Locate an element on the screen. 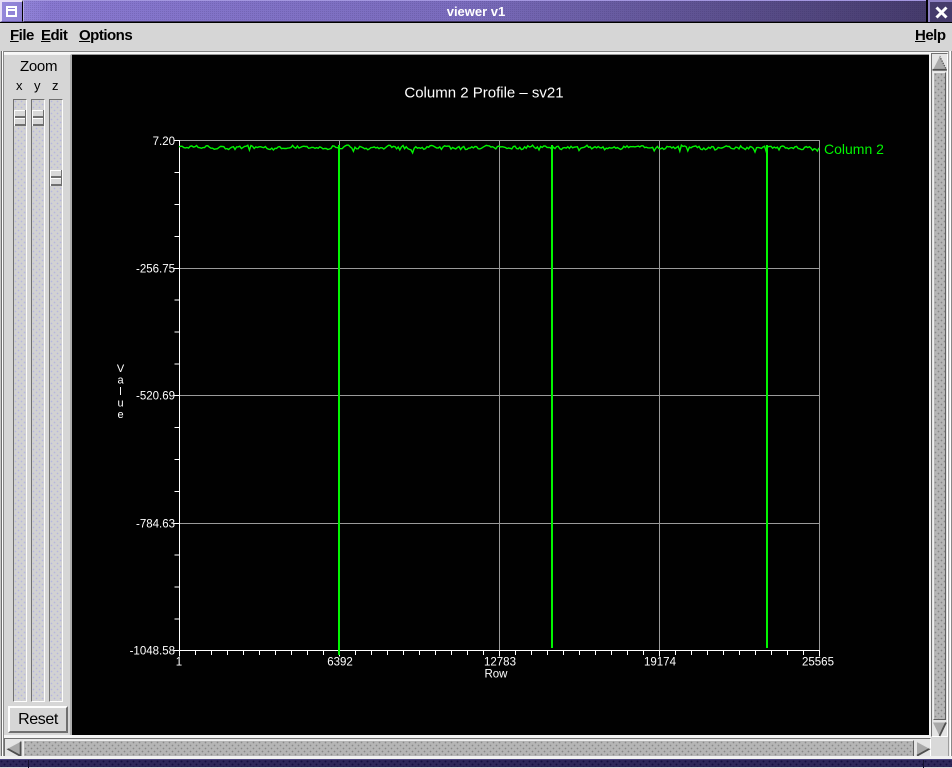  svg-text: -256.75 is located at coordinates (155, 270).